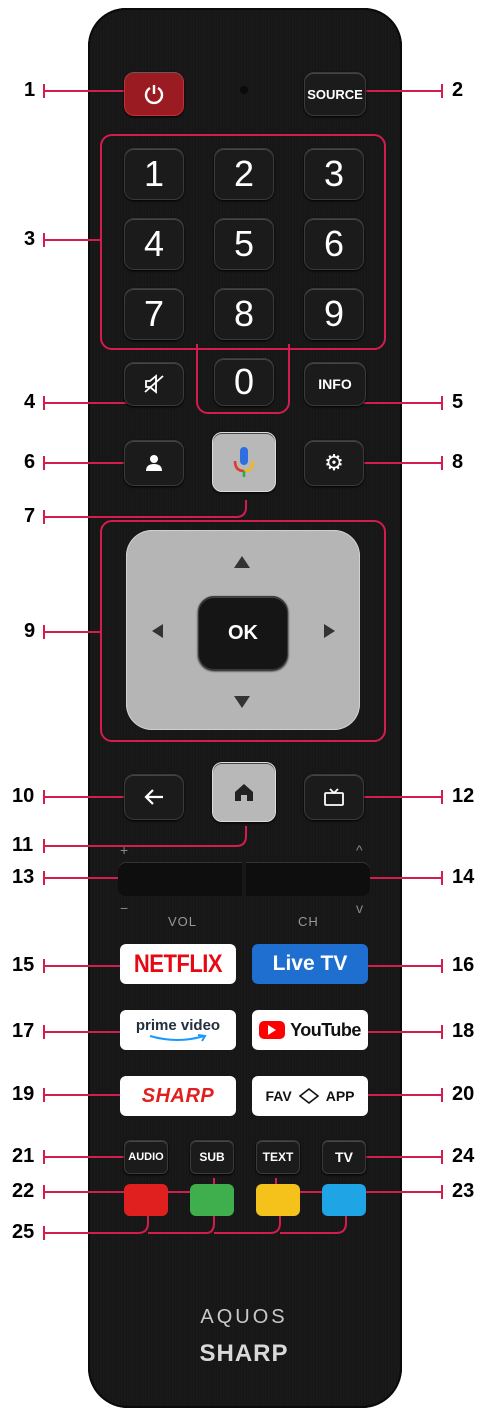 The image size is (488, 1414). Describe the element at coordinates (340, 1096) in the screenshot. I see `app-label: APP` at that location.